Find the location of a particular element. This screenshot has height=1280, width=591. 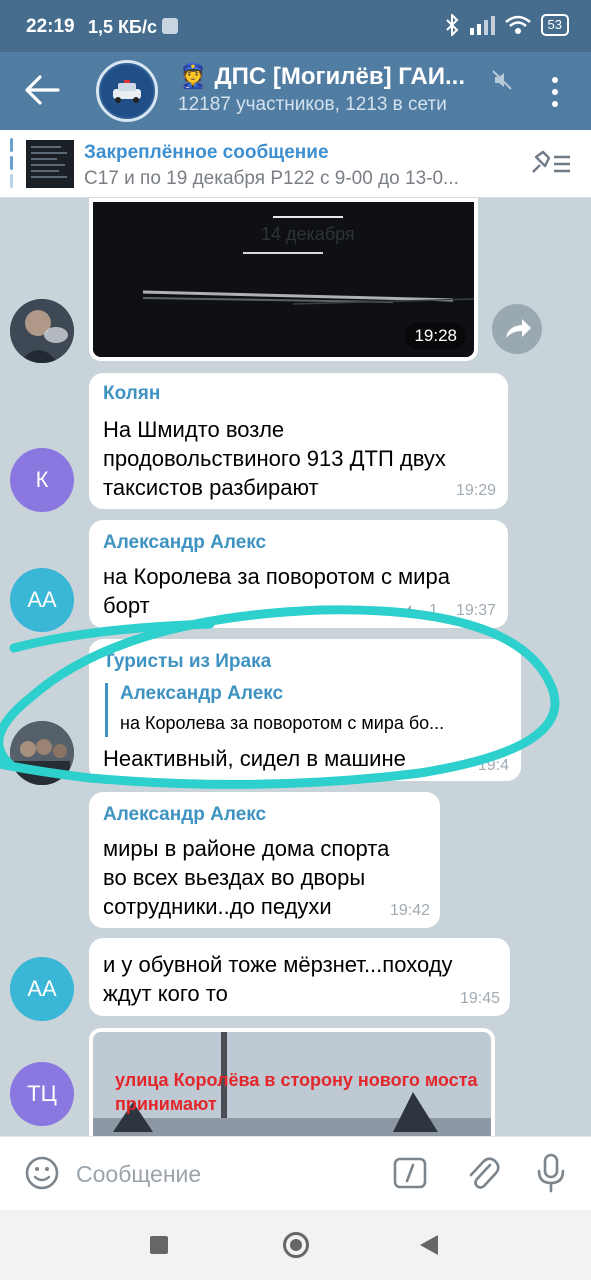

message-text: на Королева за поворотом с мира борт is located at coordinates (276, 591).